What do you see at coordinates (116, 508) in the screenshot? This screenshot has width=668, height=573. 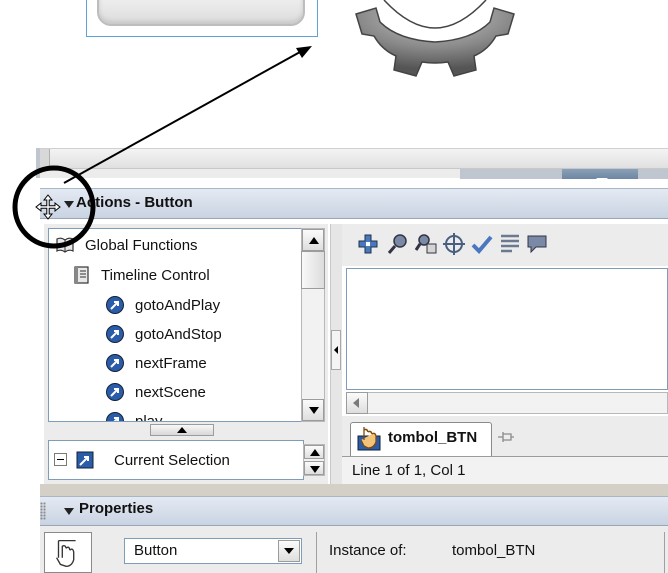 I see `properties-panel-title: Properties` at bounding box center [116, 508].